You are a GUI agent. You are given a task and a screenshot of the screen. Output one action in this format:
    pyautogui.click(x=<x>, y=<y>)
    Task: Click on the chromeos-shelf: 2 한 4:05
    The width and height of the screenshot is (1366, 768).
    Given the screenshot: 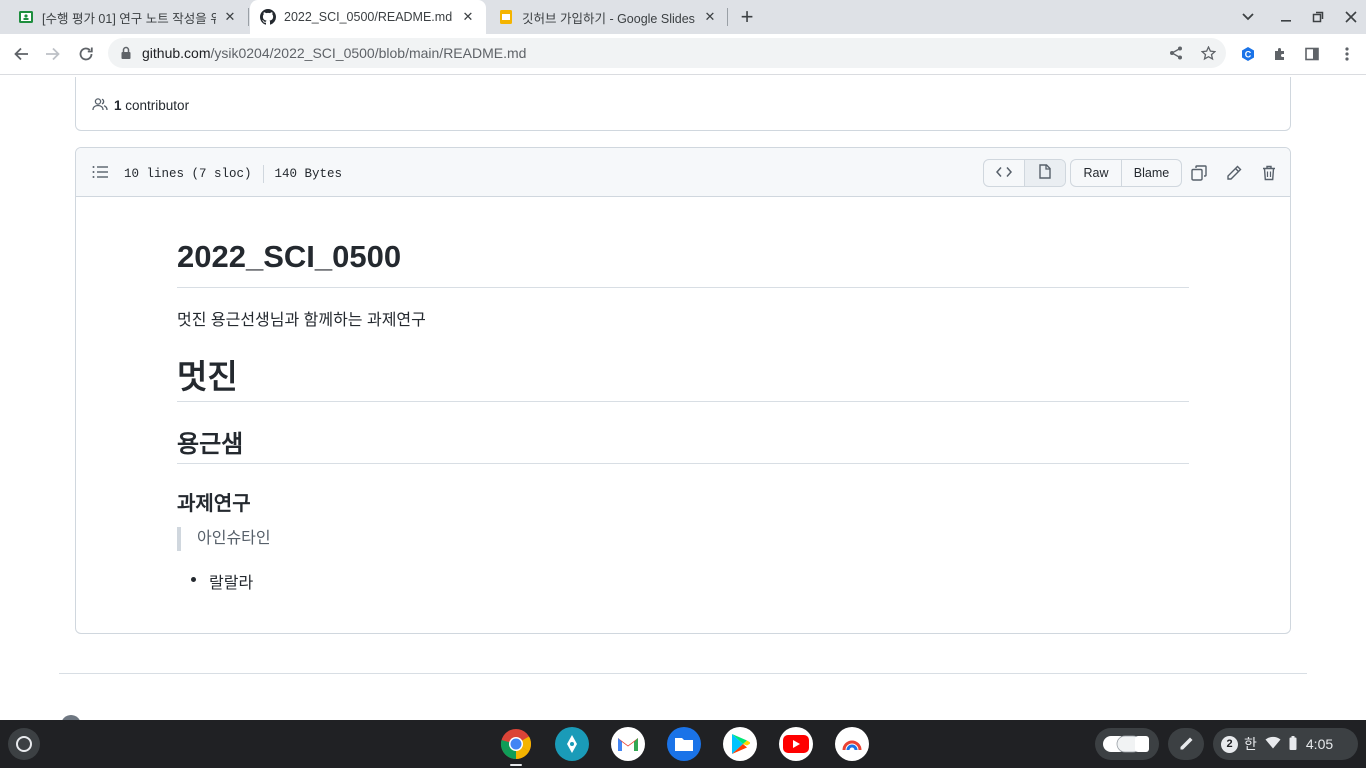 What is the action you would take?
    pyautogui.click(x=683, y=744)
    